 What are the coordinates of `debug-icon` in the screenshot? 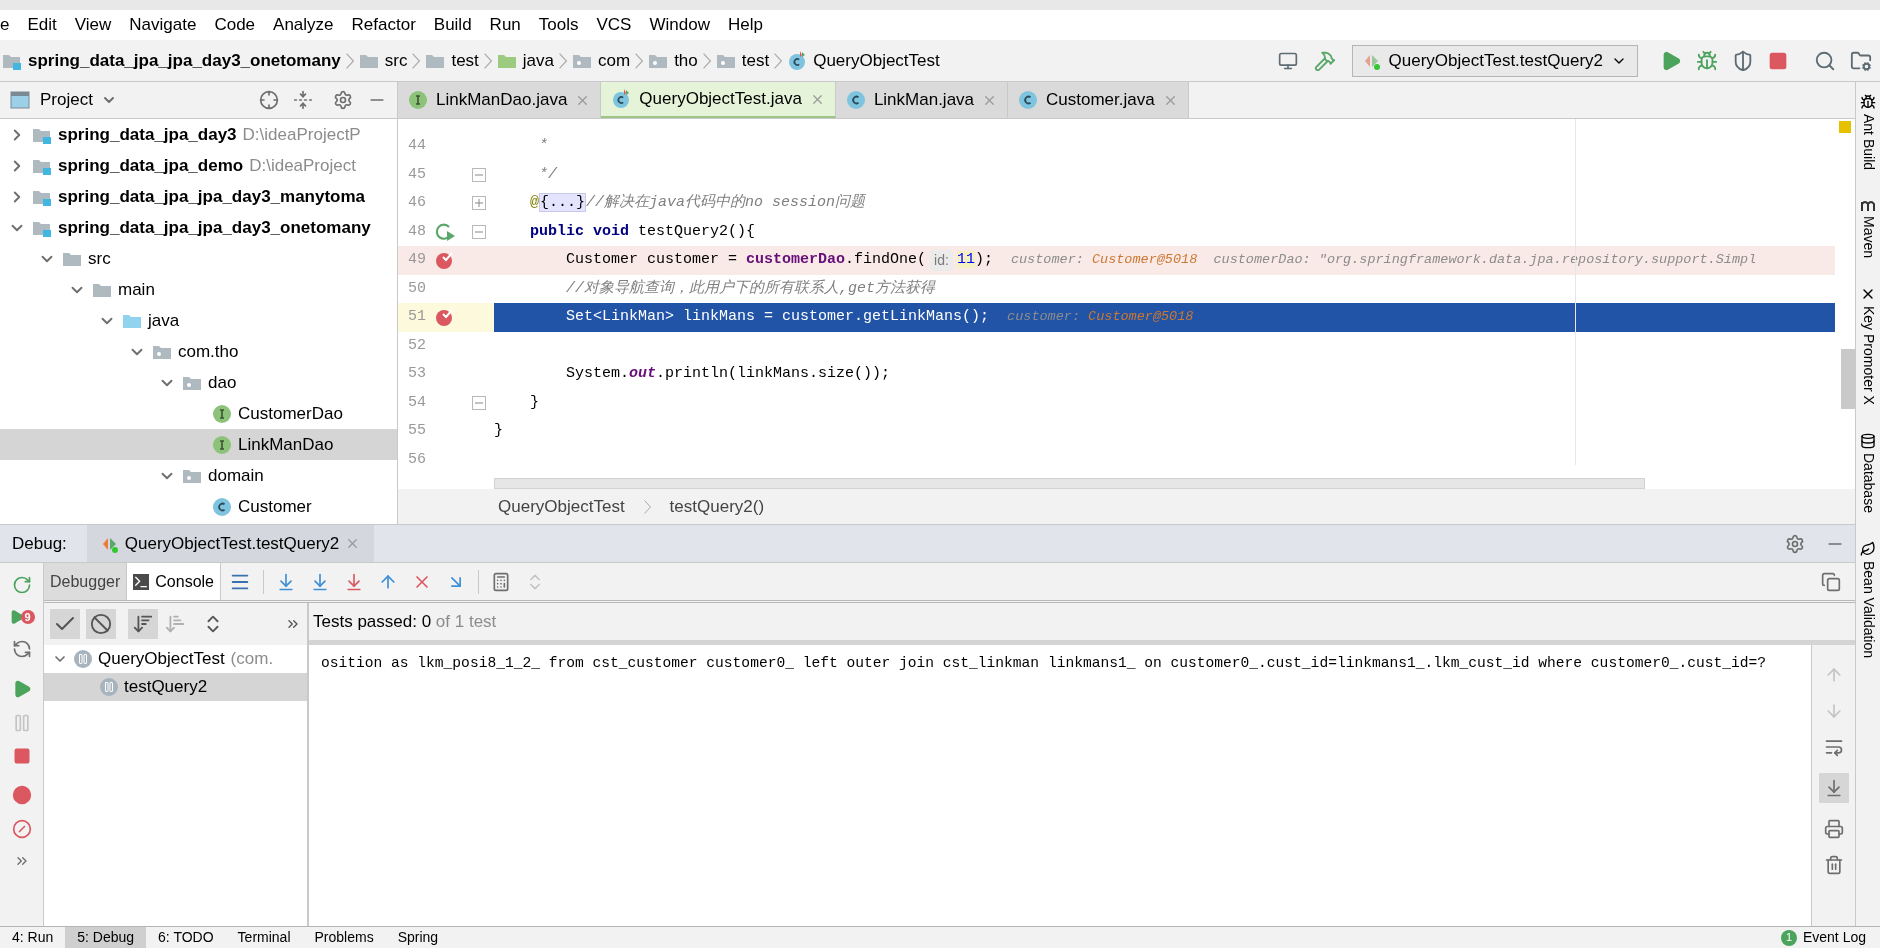 It's located at (1707, 60).